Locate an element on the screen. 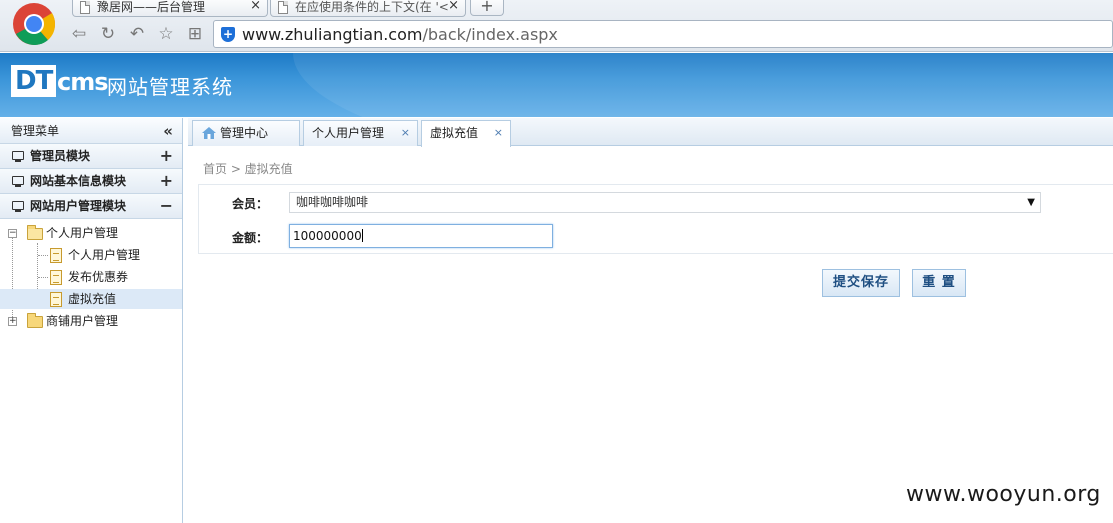  folder-icon is located at coordinates (35, 320).